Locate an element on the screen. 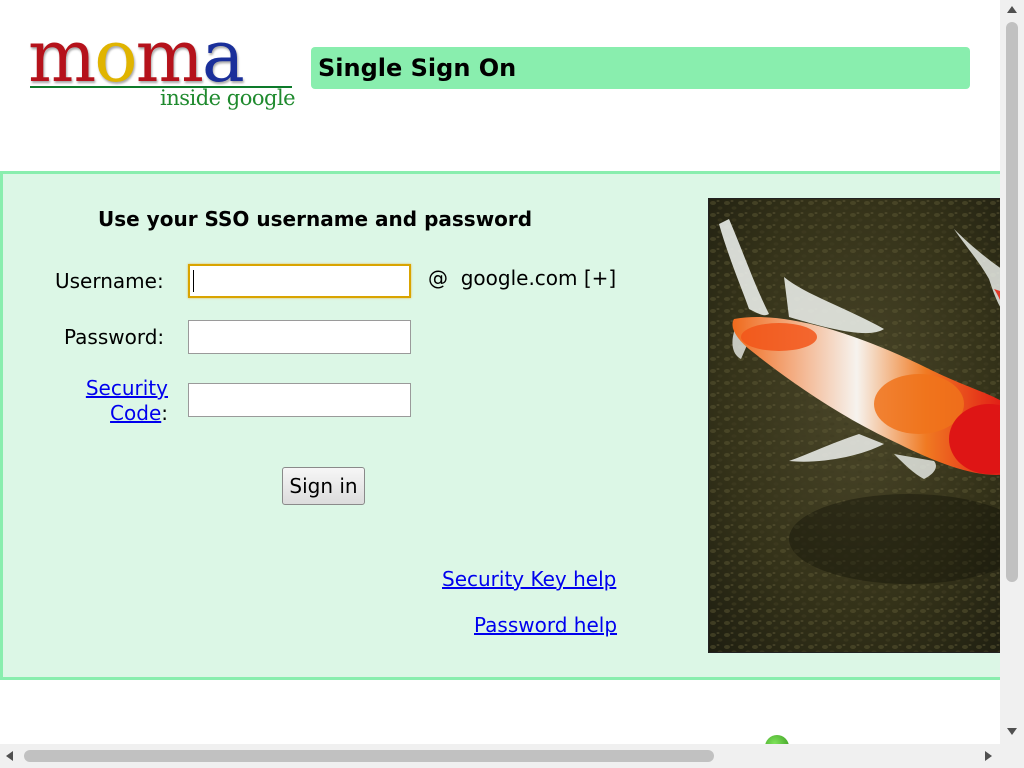 This screenshot has height=768, width=1024. security-code-link: Security Code is located at coordinates (127, 400).